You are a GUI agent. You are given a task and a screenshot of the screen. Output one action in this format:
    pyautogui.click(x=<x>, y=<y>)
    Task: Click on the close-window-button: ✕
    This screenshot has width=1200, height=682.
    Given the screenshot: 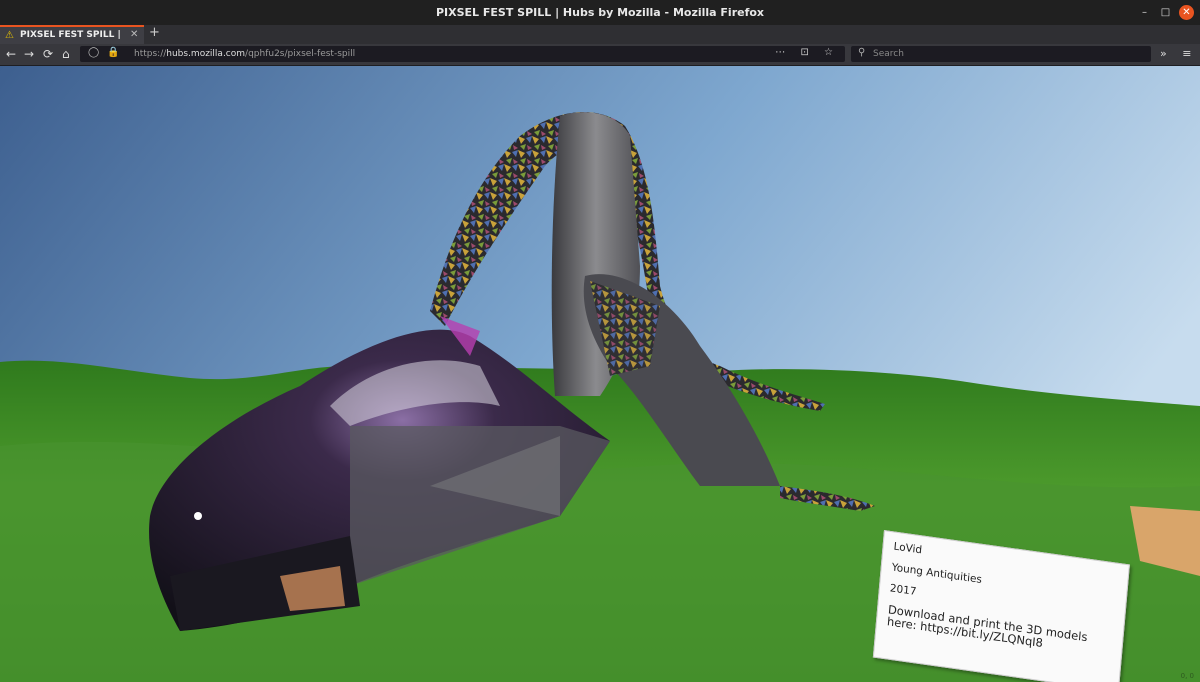 What is the action you would take?
    pyautogui.click(x=1186, y=12)
    